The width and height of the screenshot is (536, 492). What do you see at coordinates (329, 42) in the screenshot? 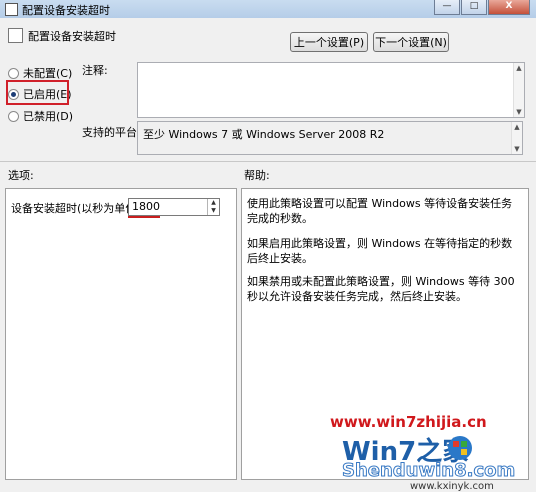
I see `previous-setting-button: 上一个设置(P)` at bounding box center [329, 42].